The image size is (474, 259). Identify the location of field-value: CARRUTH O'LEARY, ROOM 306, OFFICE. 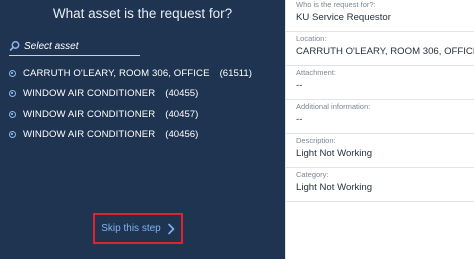
(385, 51).